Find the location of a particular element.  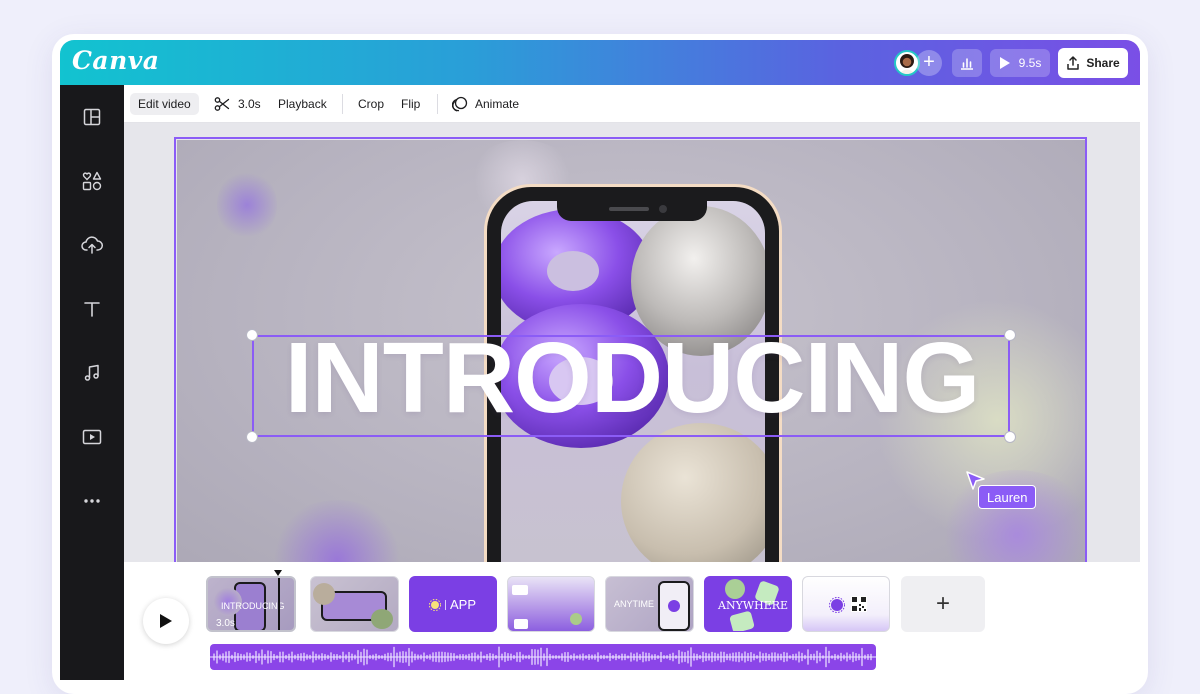

animate-icon is located at coordinates (460, 104).